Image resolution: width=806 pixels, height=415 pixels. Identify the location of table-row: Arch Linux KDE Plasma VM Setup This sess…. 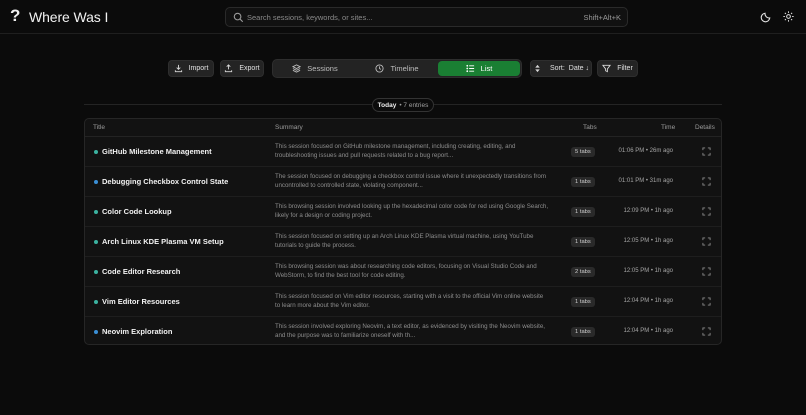
(403, 242).